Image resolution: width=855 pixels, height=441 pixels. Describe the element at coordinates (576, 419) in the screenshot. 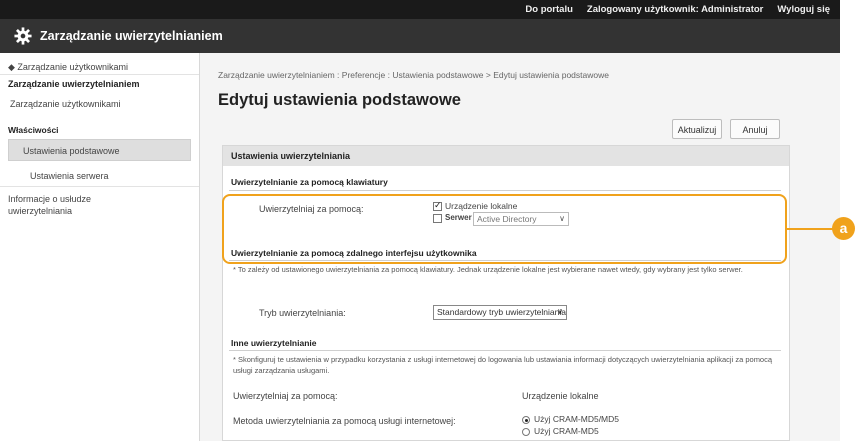

I see `cram-md5-md5-label: Użyj CRAM-MD5/MD5` at that location.